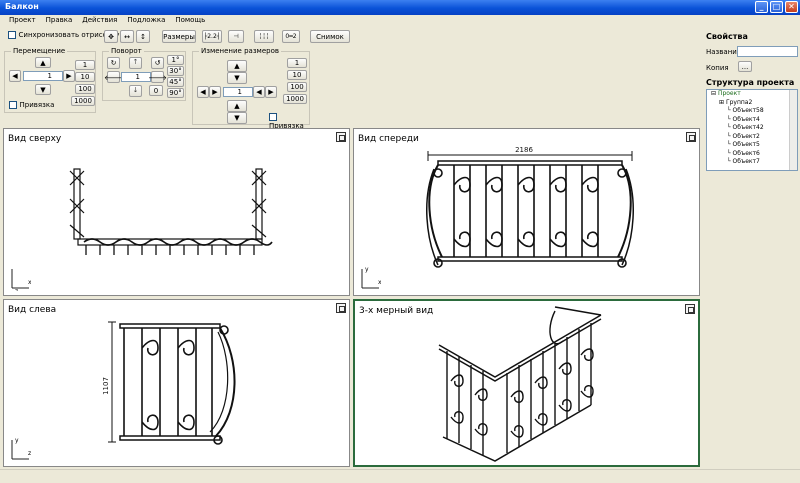  I want to click on name-label: Название, so click(724, 52).